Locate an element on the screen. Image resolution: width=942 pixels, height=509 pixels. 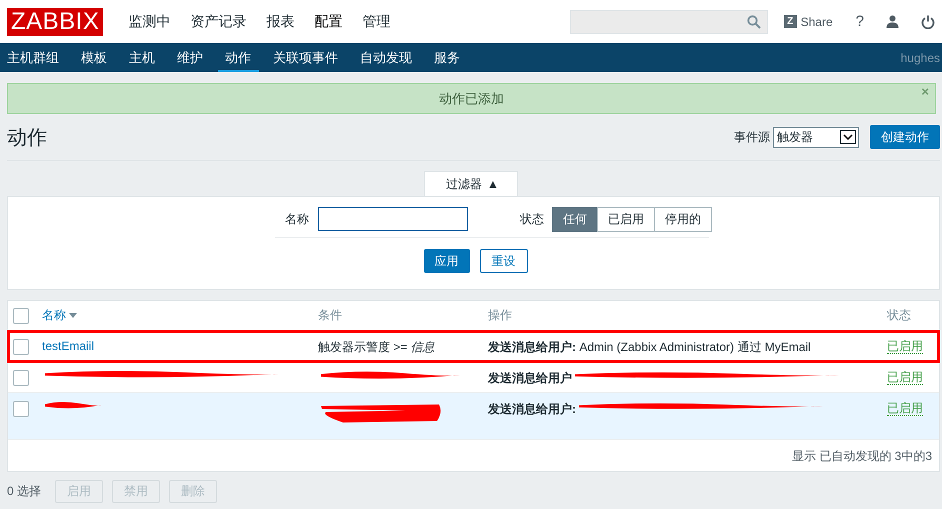
help-link: ? is located at coordinates (860, 21).